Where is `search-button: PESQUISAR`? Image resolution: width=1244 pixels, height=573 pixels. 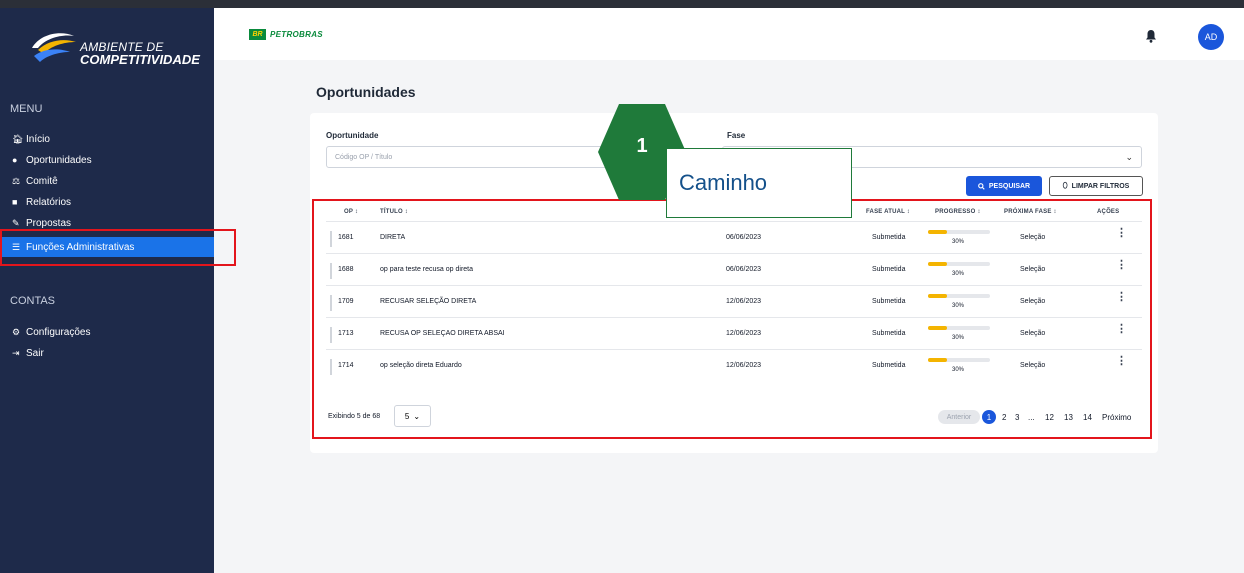
search-button: PESQUISAR is located at coordinates (1004, 186).